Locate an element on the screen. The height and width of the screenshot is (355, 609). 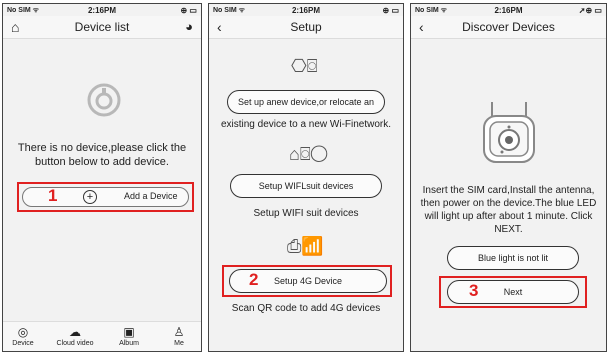
add-device-highlight: 1 + Add a Device is located at coordinates (105, 197).